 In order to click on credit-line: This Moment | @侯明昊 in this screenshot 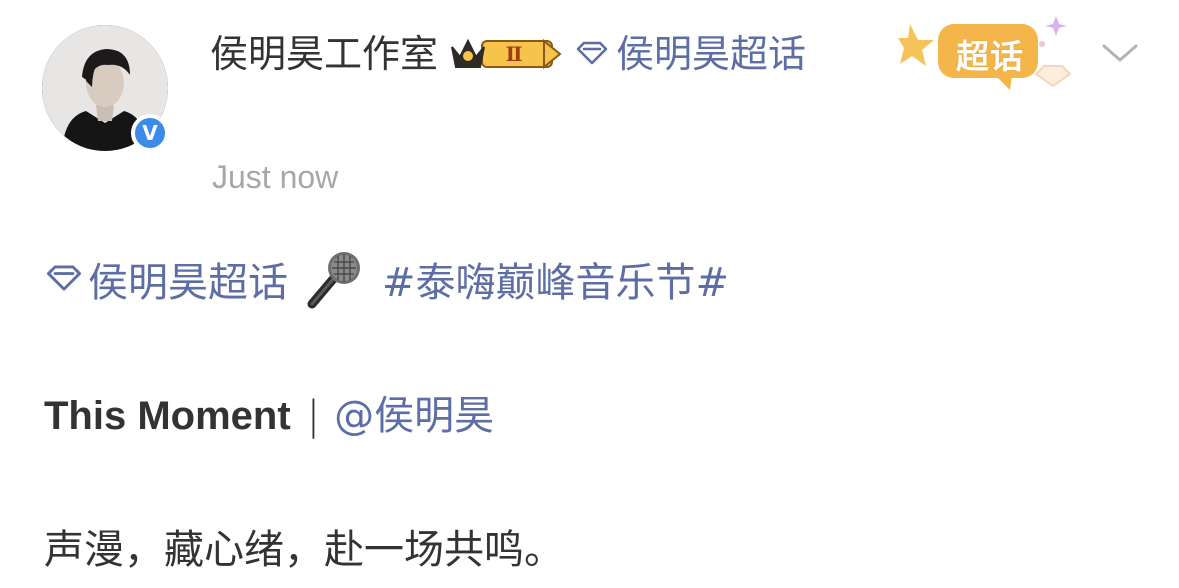, I will do `click(269, 416)`.